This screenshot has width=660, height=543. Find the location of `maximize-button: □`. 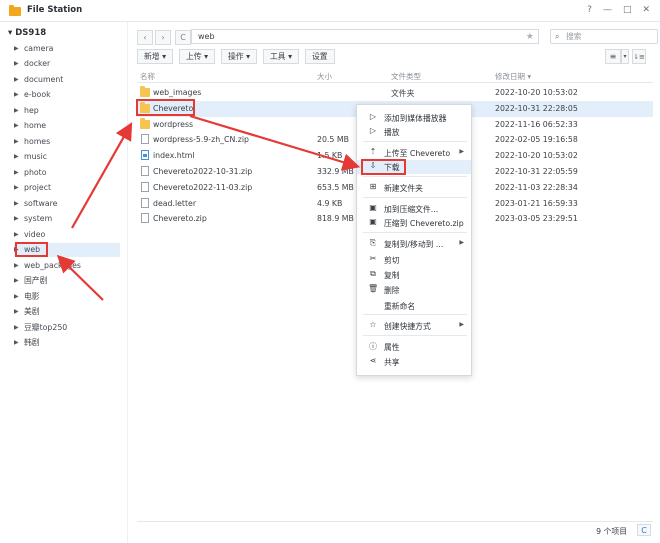

maximize-button: □ is located at coordinates (627, 10).